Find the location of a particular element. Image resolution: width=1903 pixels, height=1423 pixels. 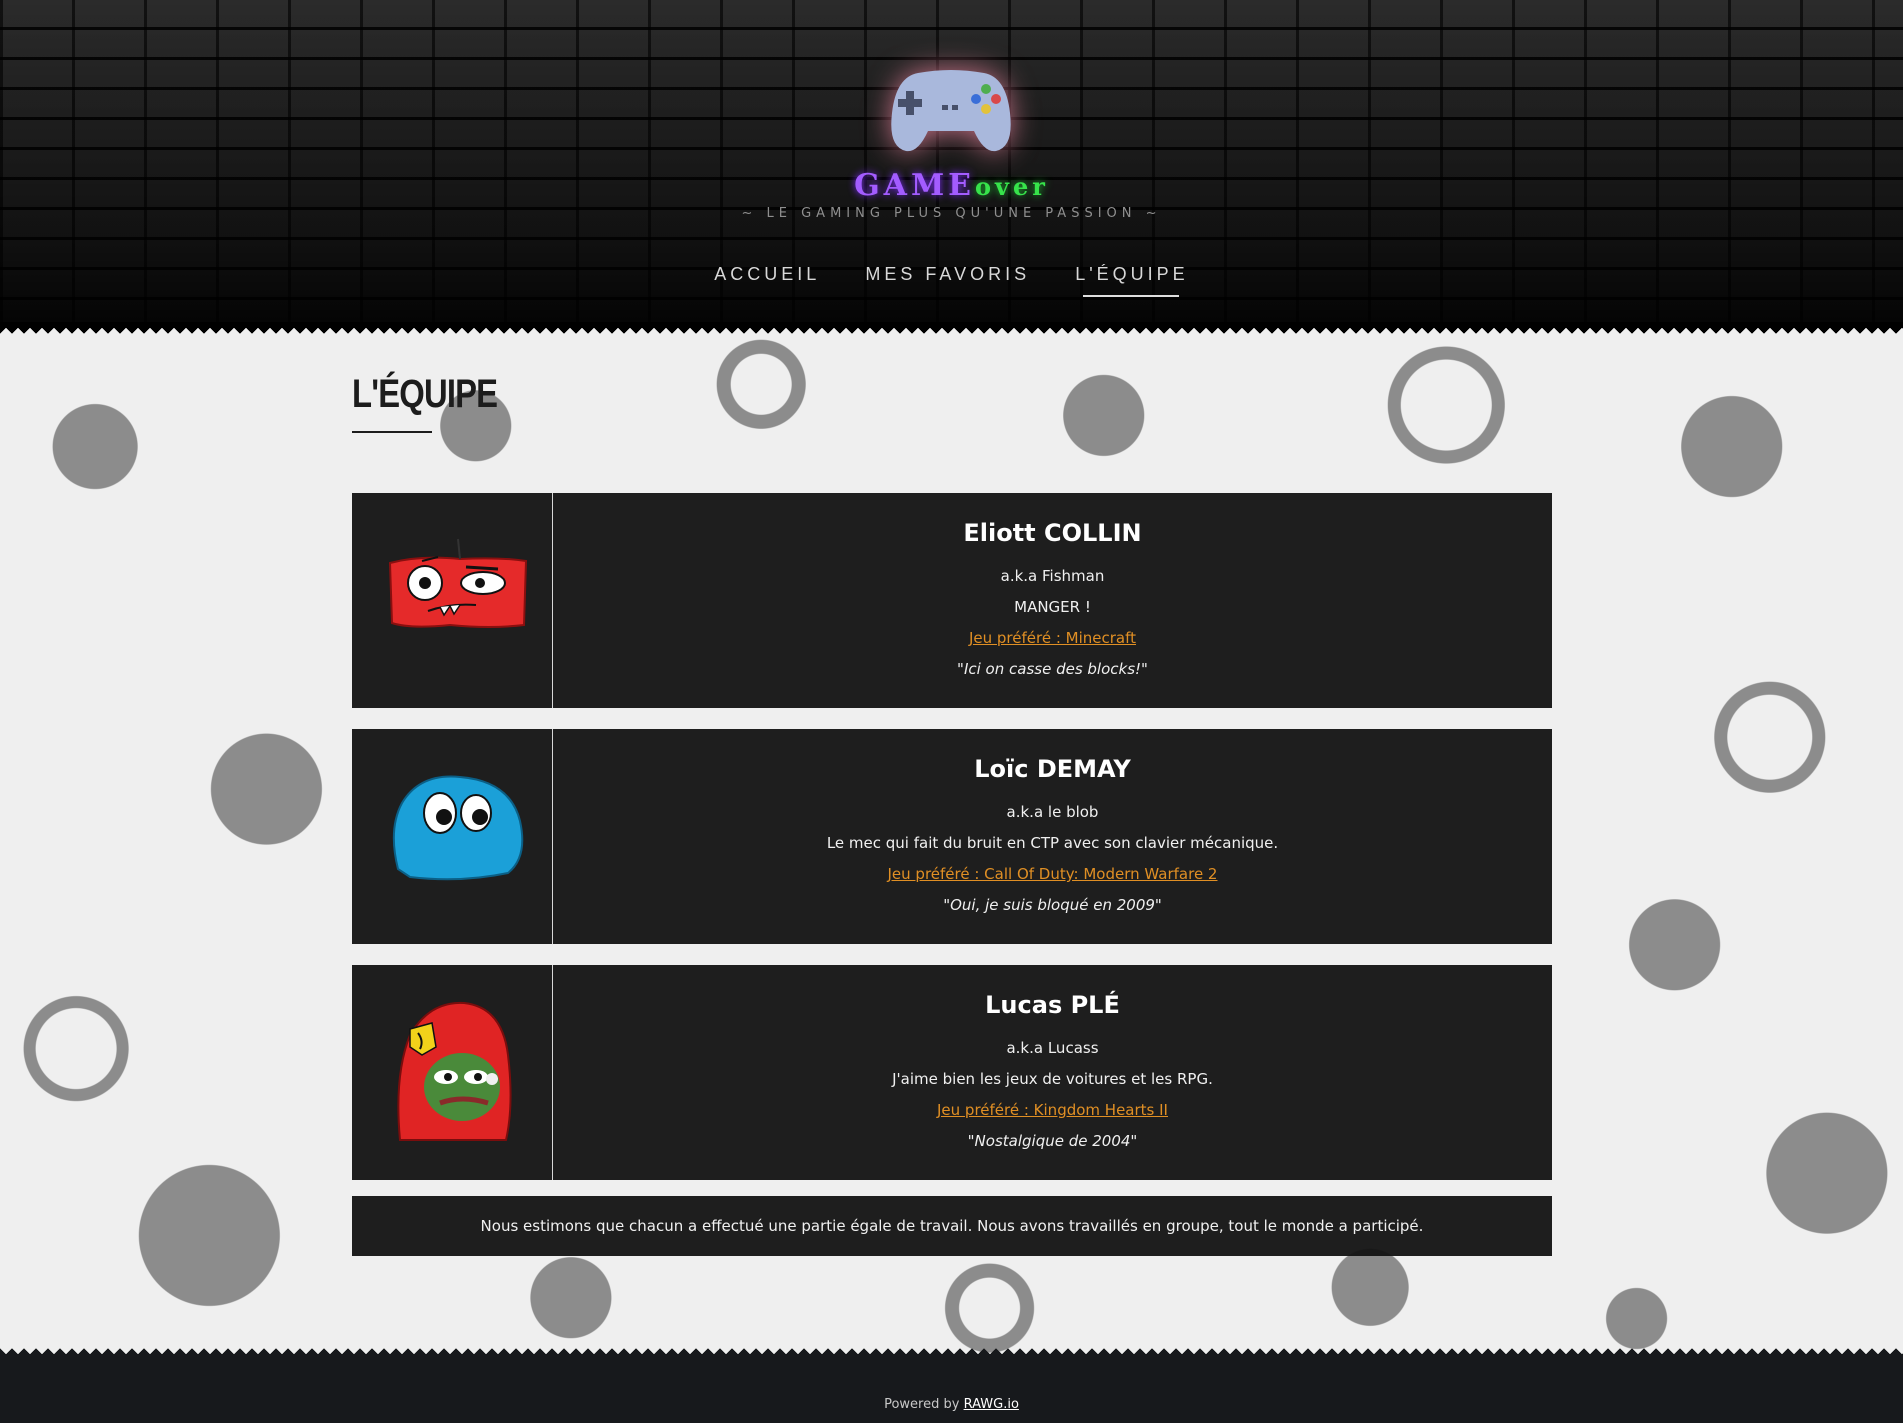

red-face-avatar is located at coordinates (458, 583).